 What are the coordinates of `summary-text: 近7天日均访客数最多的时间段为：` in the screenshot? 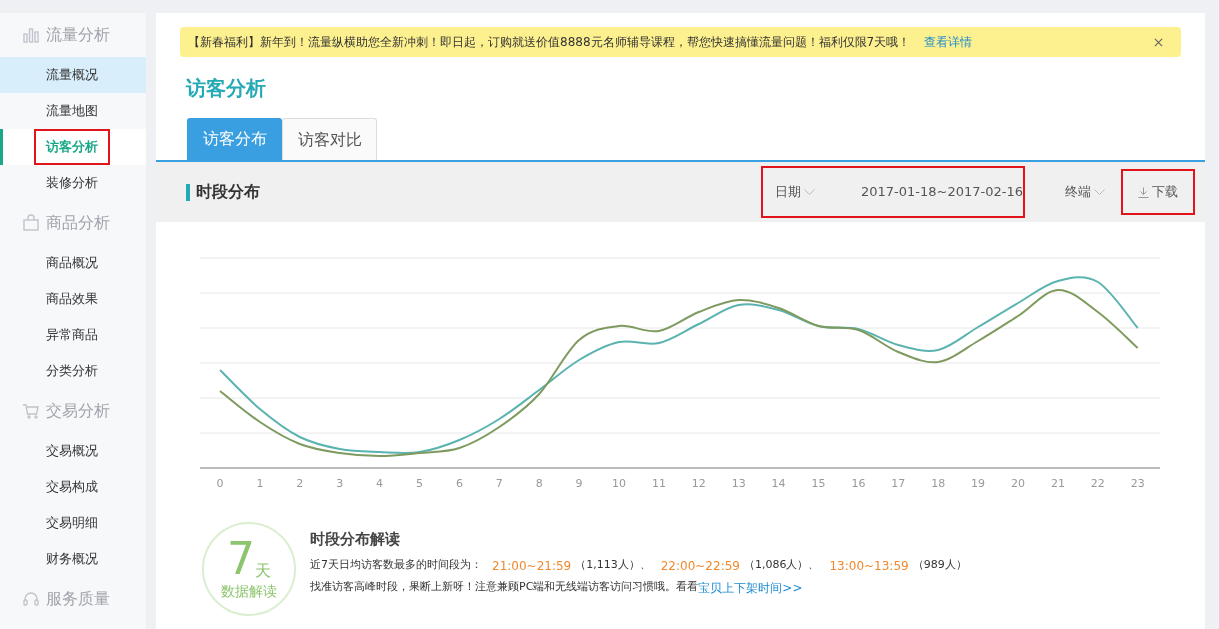 It's located at (396, 565).